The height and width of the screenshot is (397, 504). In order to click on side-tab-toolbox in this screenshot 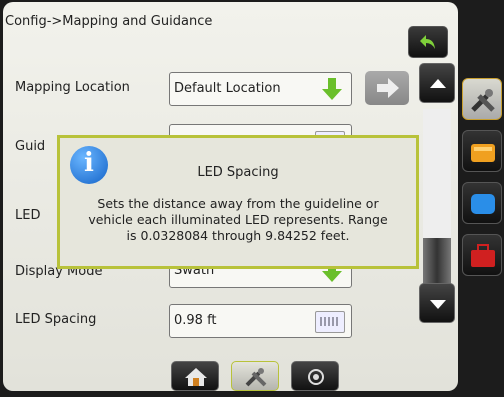, I will do `click(482, 255)`.